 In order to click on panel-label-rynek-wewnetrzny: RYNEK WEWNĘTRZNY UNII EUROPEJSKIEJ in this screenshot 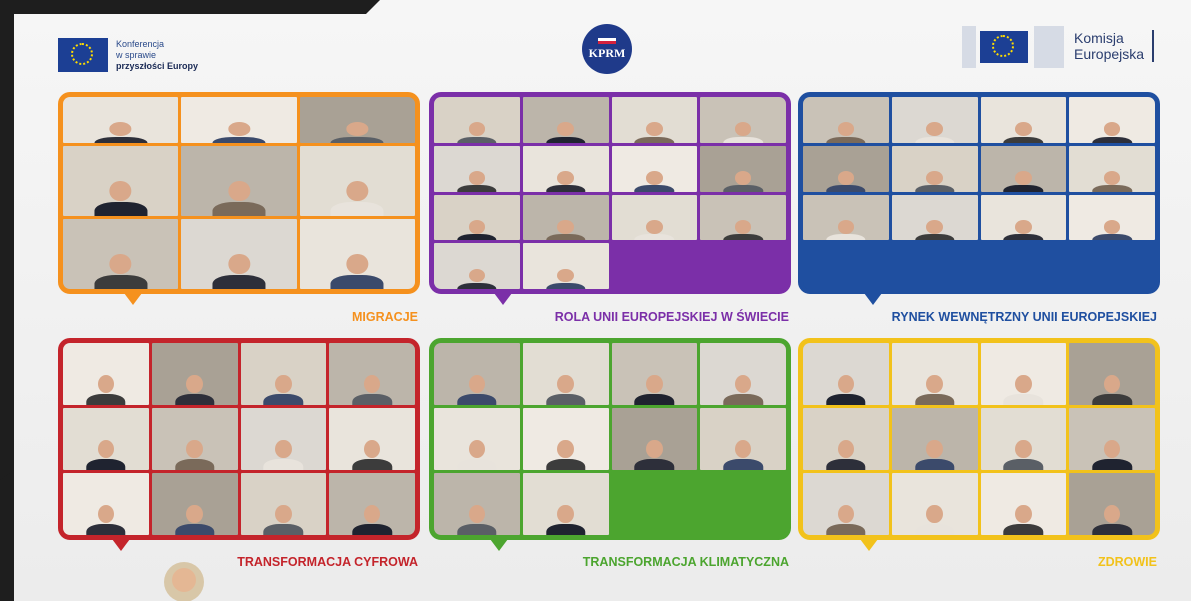, I will do `click(1024, 317)`.